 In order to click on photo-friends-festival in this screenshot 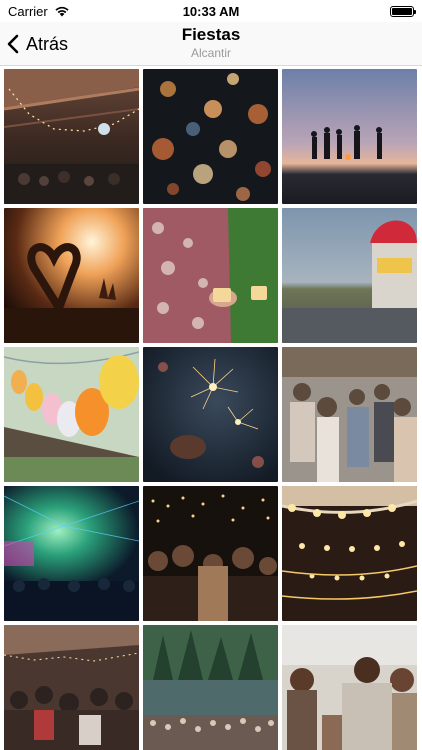, I will do `click(349, 687)`.